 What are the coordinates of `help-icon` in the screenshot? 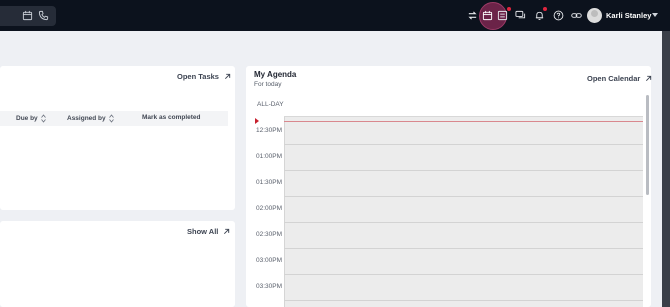 It's located at (558, 15).